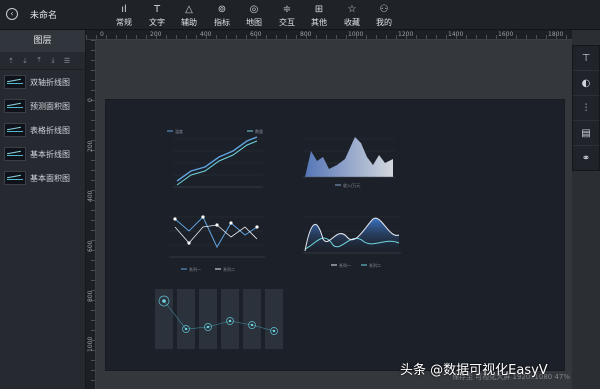 The height and width of the screenshot is (389, 600). I want to click on layer-item: 基本折线图, so click(42, 154).